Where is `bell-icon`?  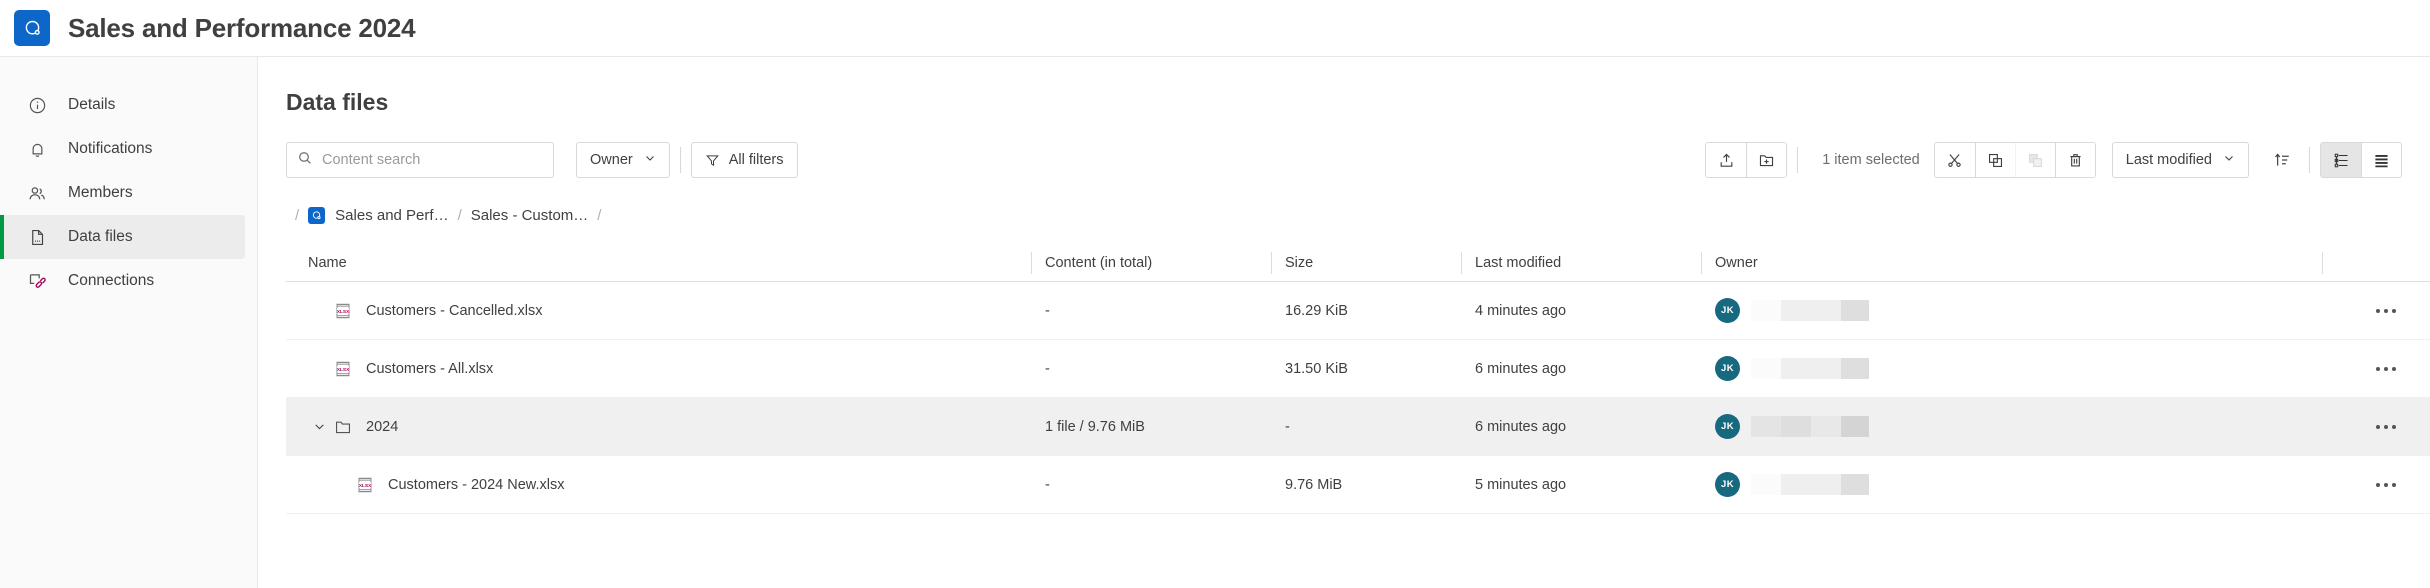
bell-icon is located at coordinates (37, 149).